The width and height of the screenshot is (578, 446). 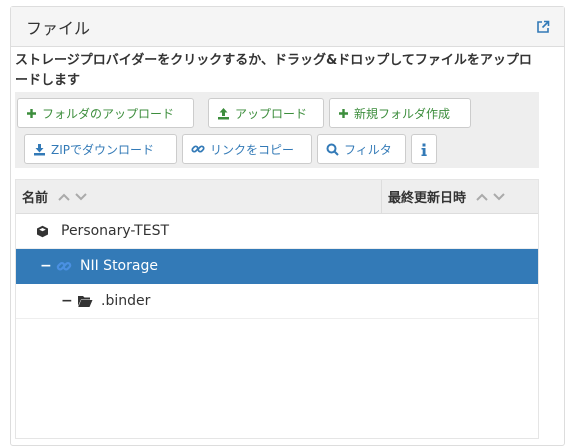 I want to click on tree-row-label: NII Storage, so click(x=119, y=266).